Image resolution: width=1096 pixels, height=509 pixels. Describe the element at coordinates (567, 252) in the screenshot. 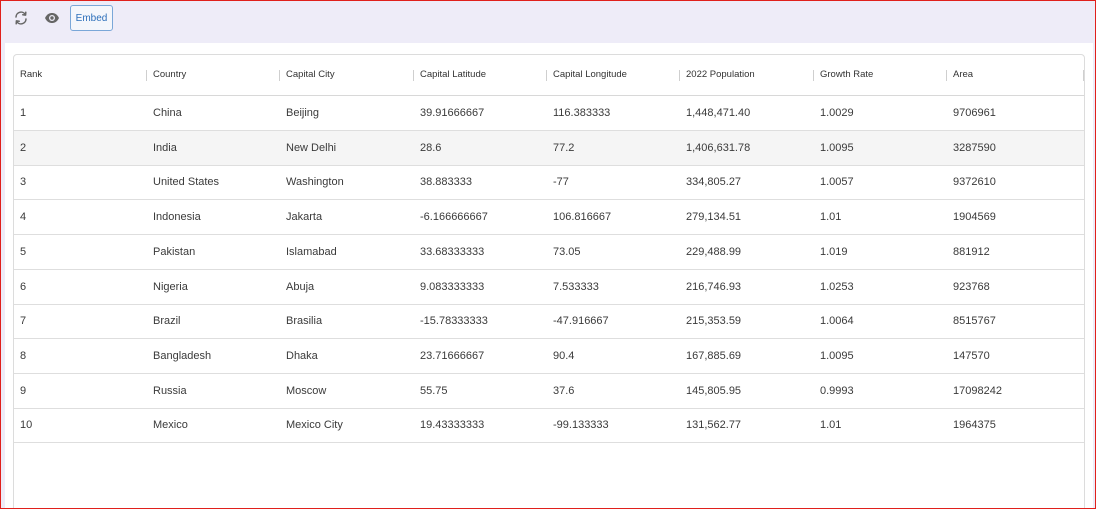

I see `cell-capital-longitude: 73.05` at that location.